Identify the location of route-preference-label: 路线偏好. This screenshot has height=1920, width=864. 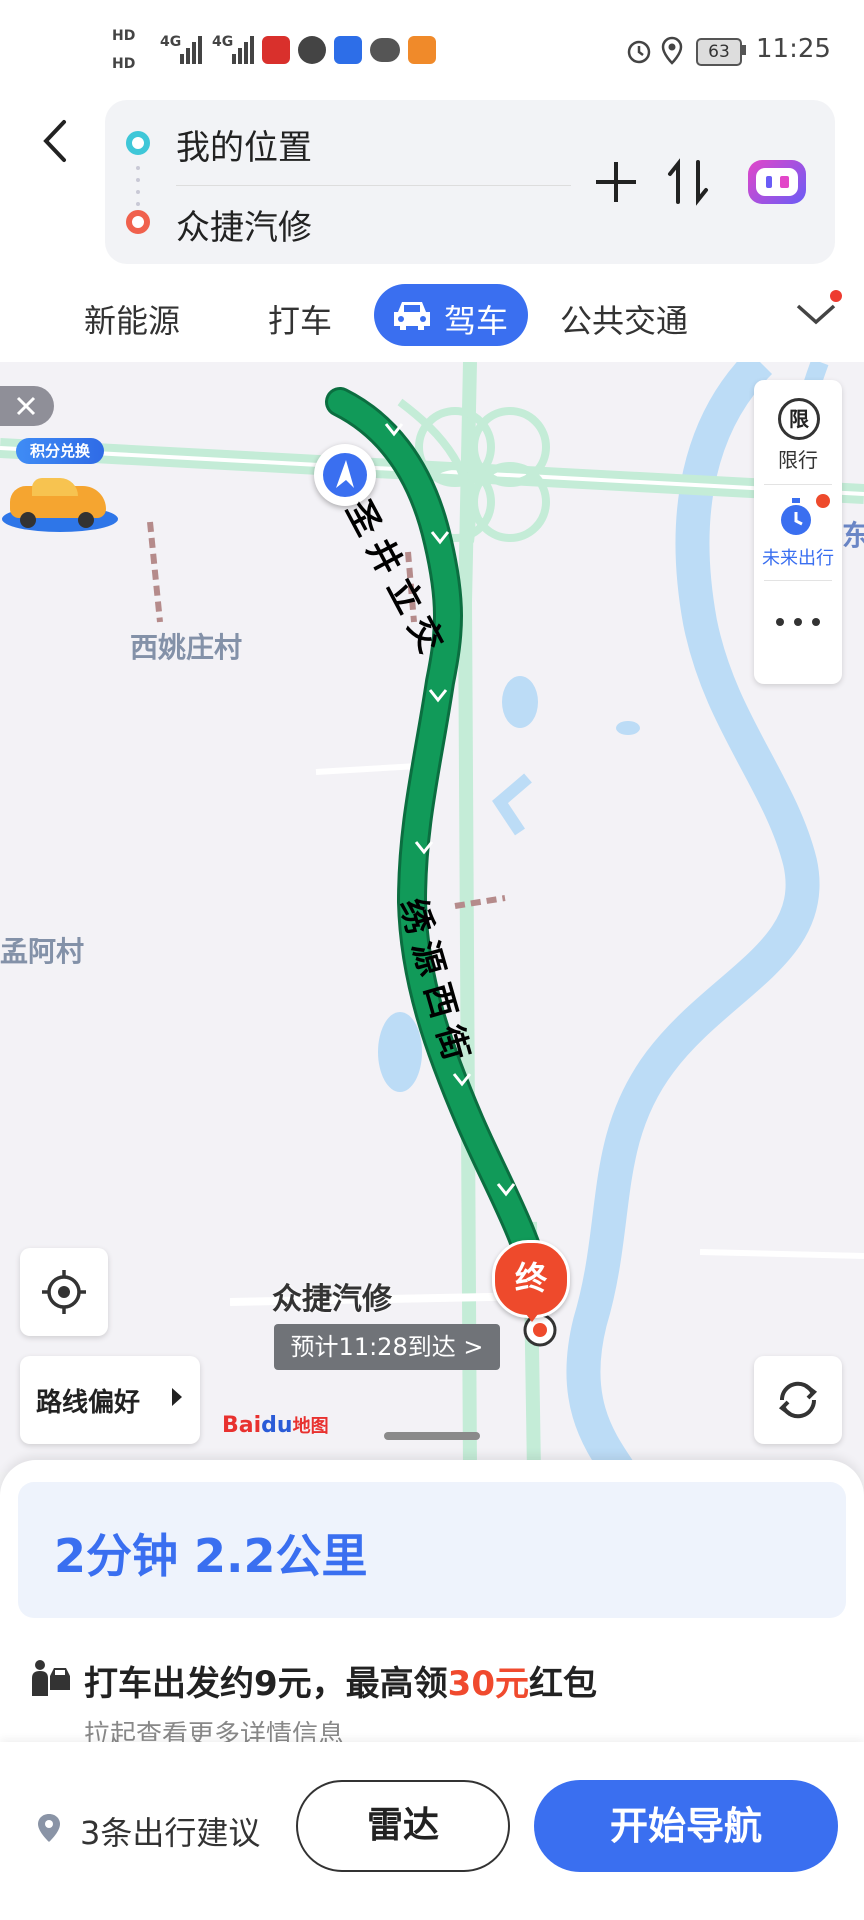
(88, 1403).